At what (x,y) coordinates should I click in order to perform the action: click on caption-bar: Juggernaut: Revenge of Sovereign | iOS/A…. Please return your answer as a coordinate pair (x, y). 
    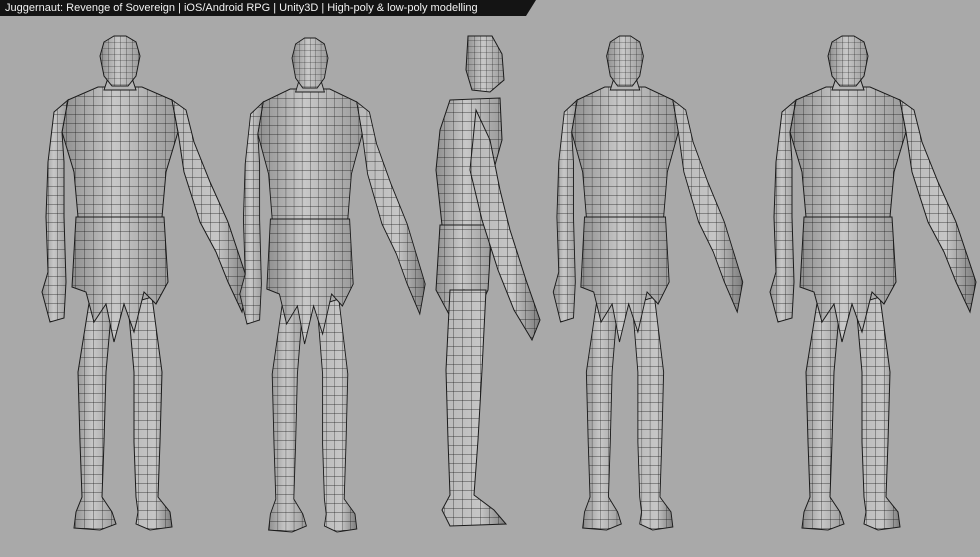
    Looking at the image, I should click on (268, 8).